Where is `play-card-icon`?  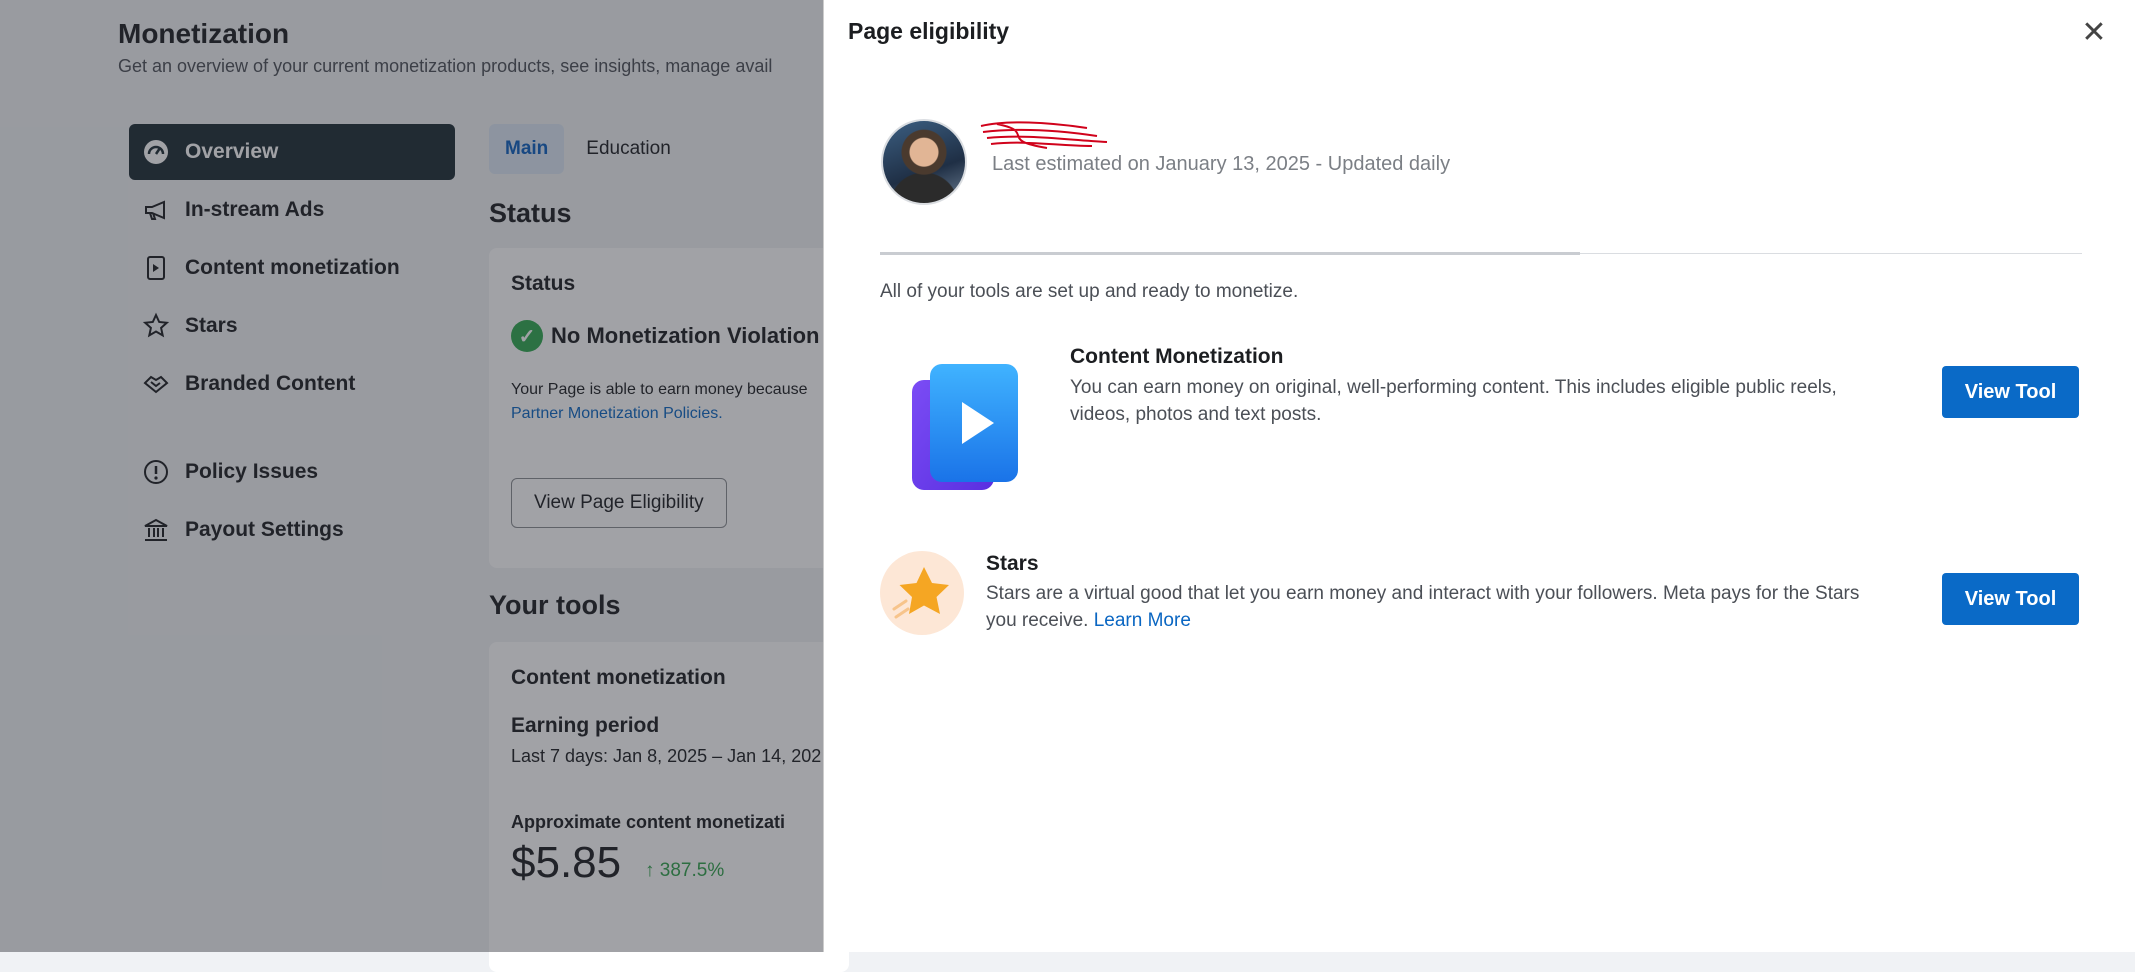
play-card-icon is located at coordinates (965, 427).